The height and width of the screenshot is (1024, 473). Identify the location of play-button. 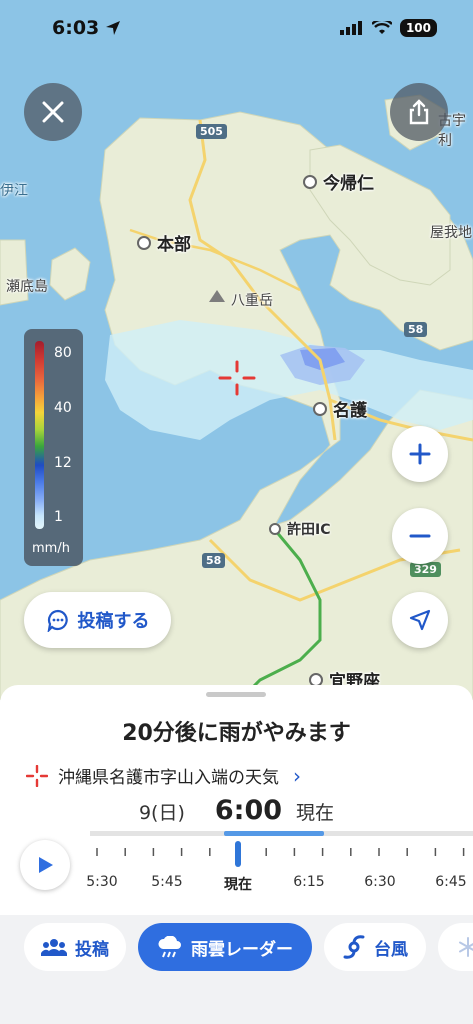
(45, 865).